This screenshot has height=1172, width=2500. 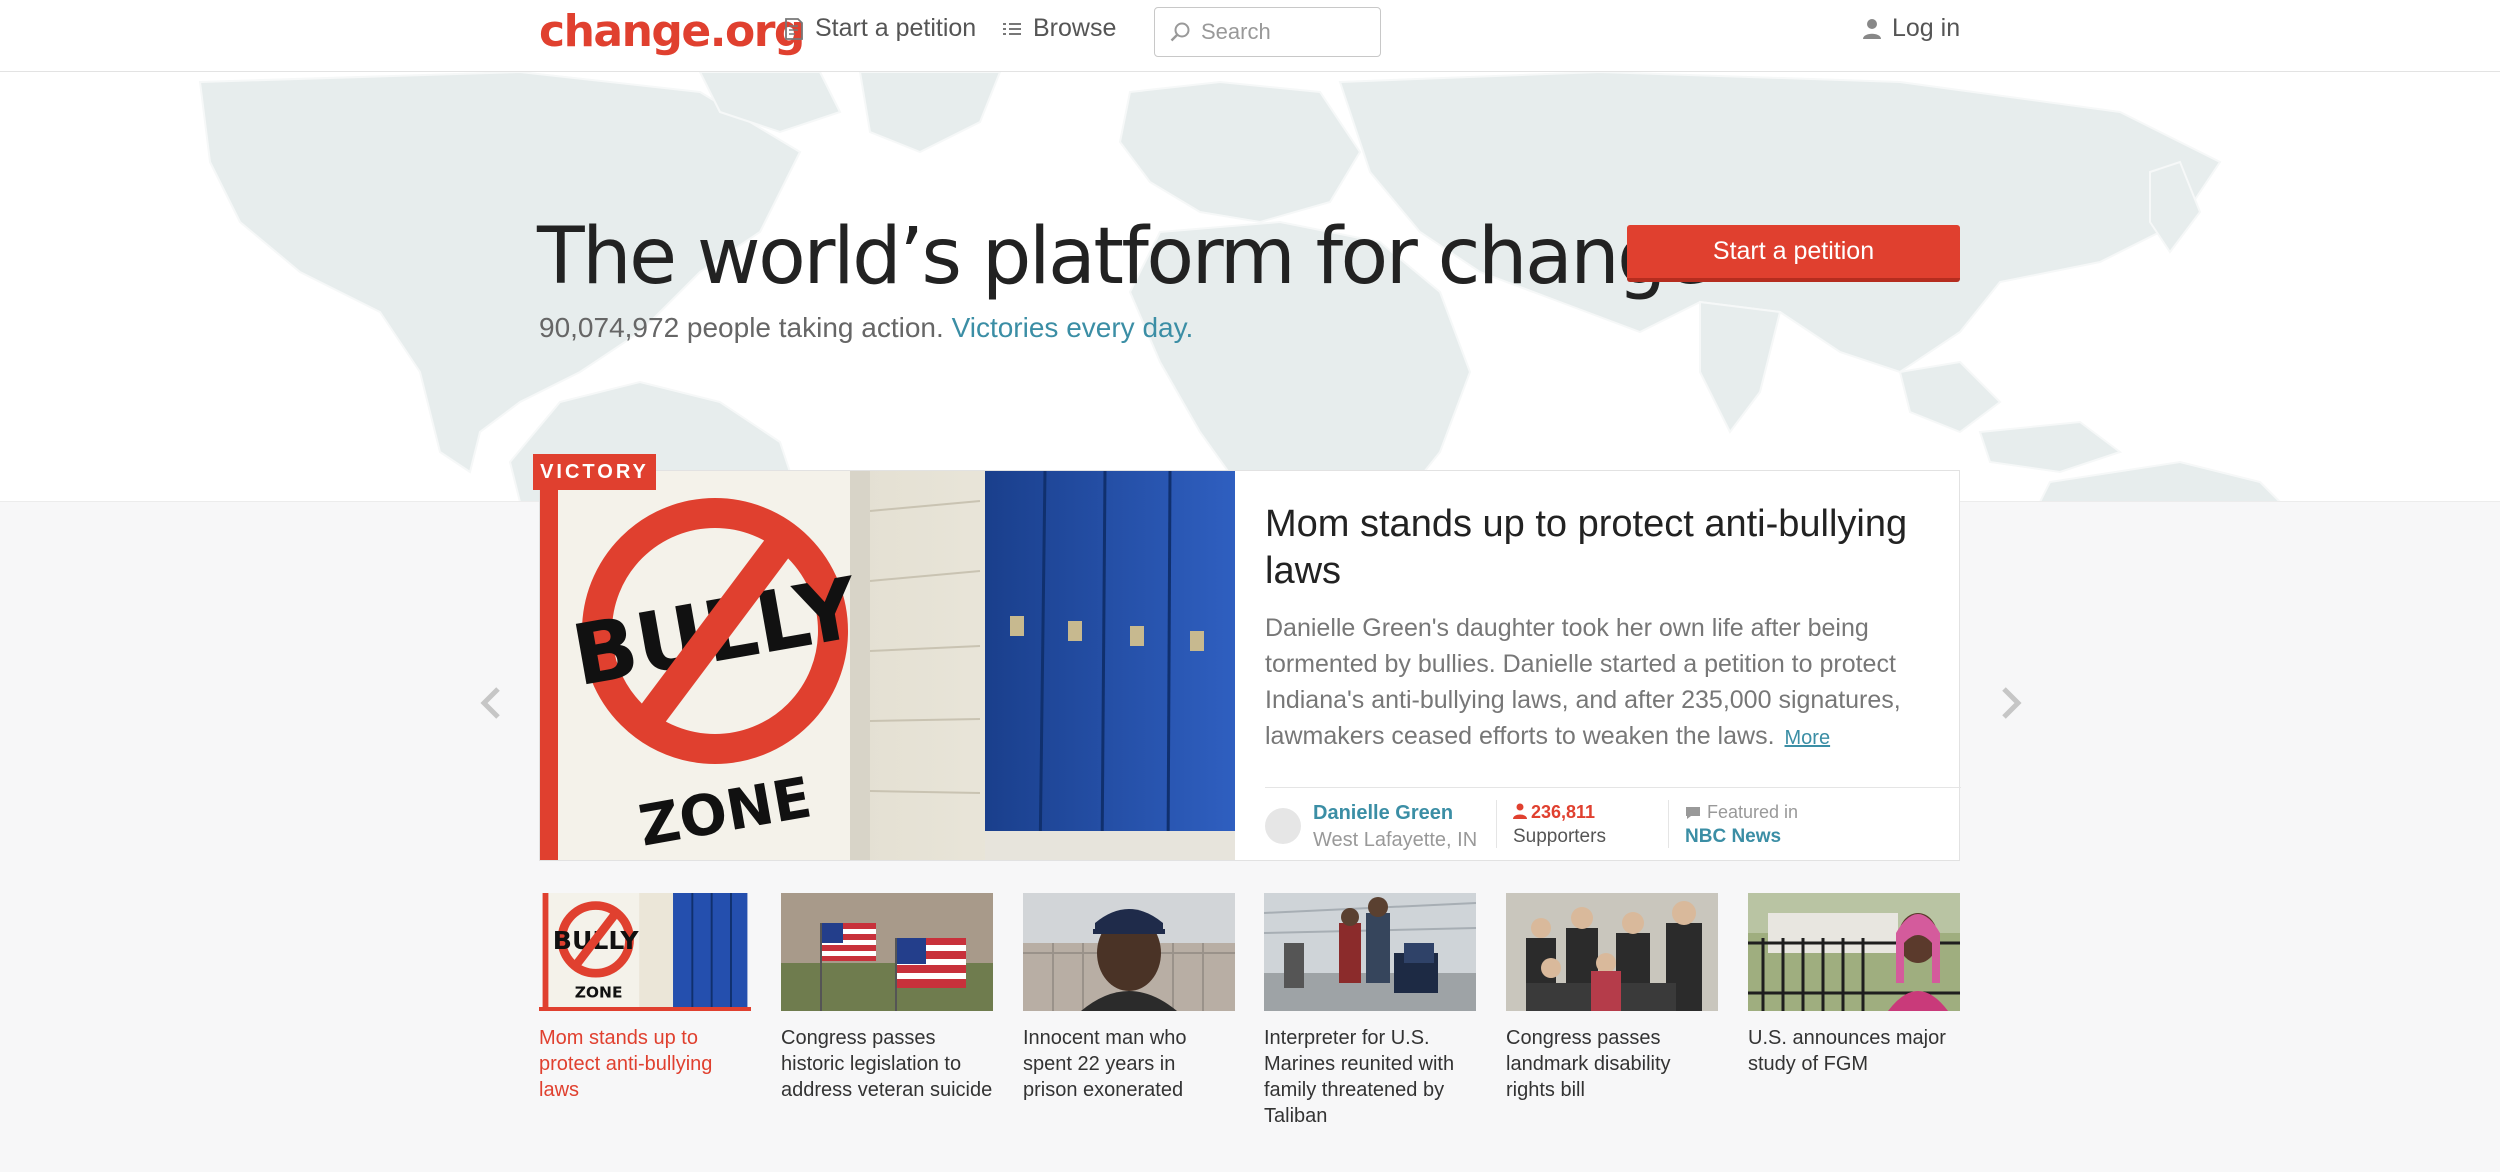 I want to click on supporters-label: Supporters, so click(x=1559, y=836).